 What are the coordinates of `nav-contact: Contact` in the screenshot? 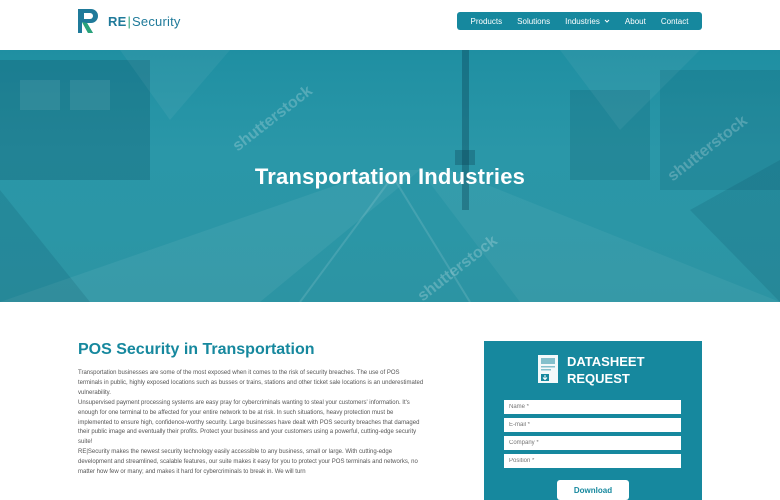 It's located at (675, 21).